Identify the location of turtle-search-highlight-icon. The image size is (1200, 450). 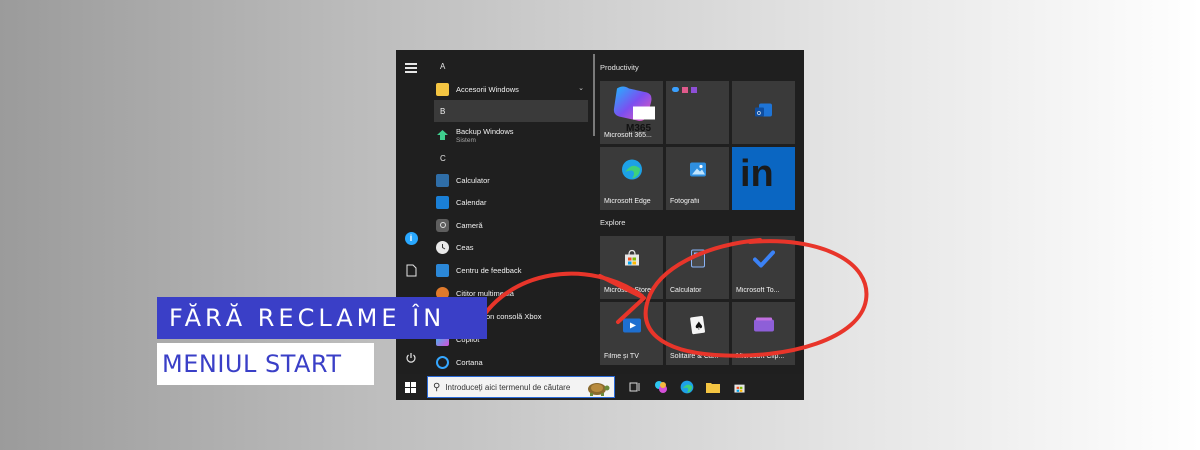
(599, 389).